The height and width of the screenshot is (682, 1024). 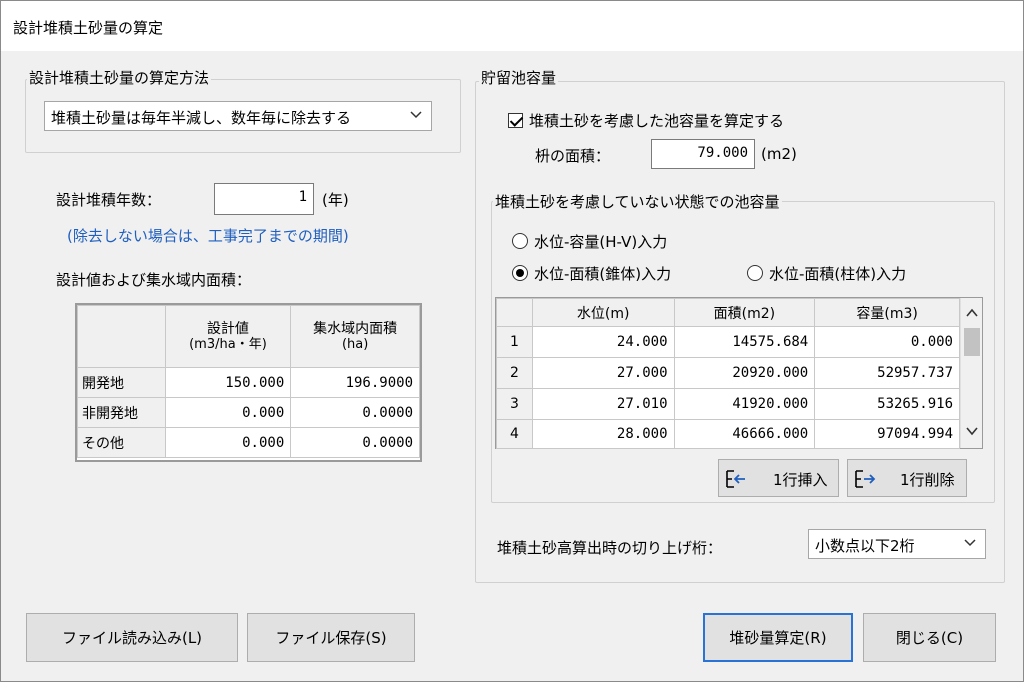 I want to click on row-number: 1, so click(x=514, y=342).